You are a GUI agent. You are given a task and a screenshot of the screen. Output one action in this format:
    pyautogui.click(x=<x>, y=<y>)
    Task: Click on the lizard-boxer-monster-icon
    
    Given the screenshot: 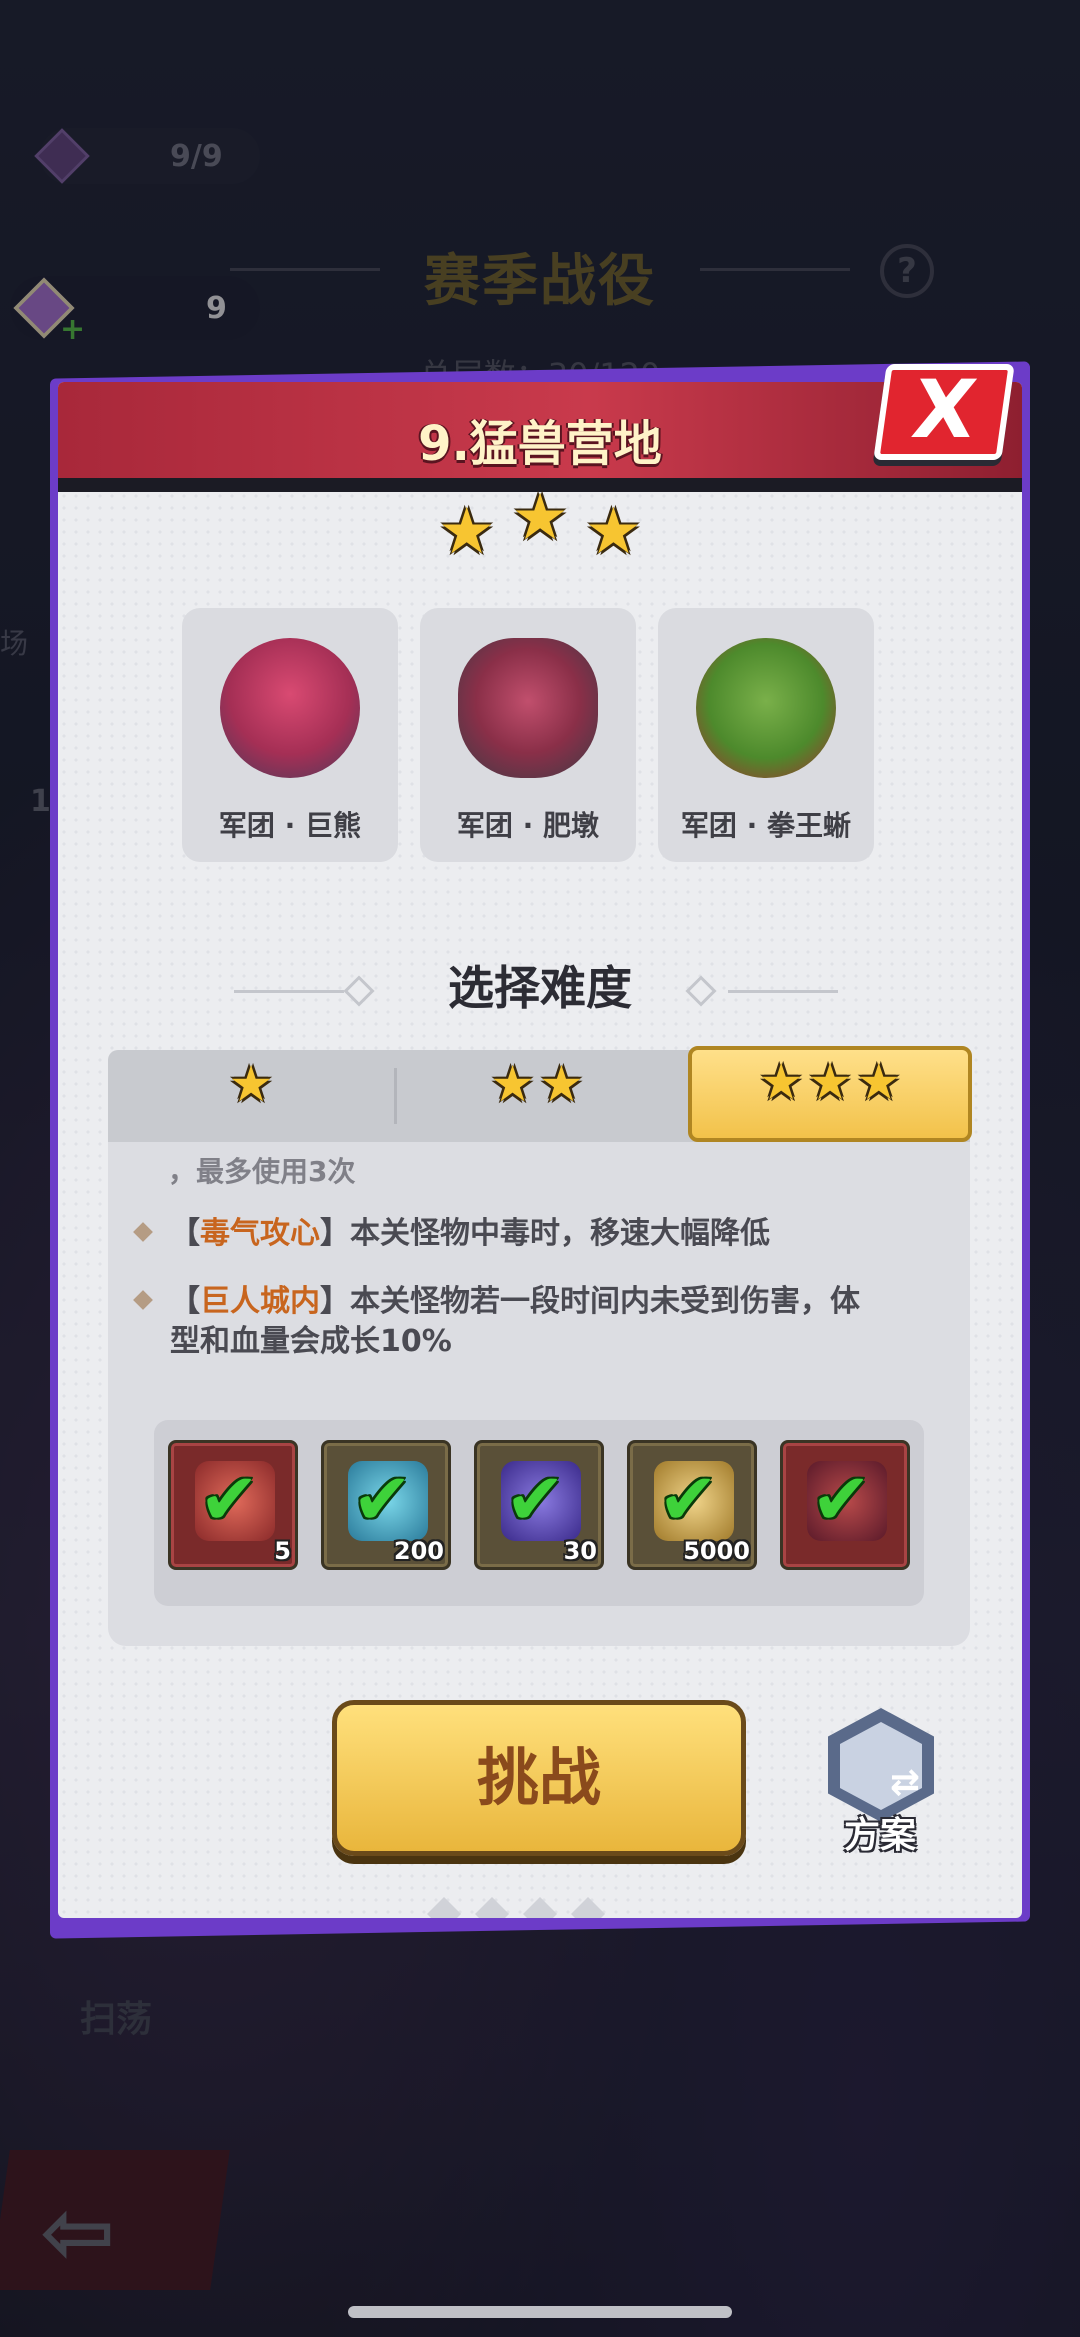 What is the action you would take?
    pyautogui.click(x=766, y=708)
    